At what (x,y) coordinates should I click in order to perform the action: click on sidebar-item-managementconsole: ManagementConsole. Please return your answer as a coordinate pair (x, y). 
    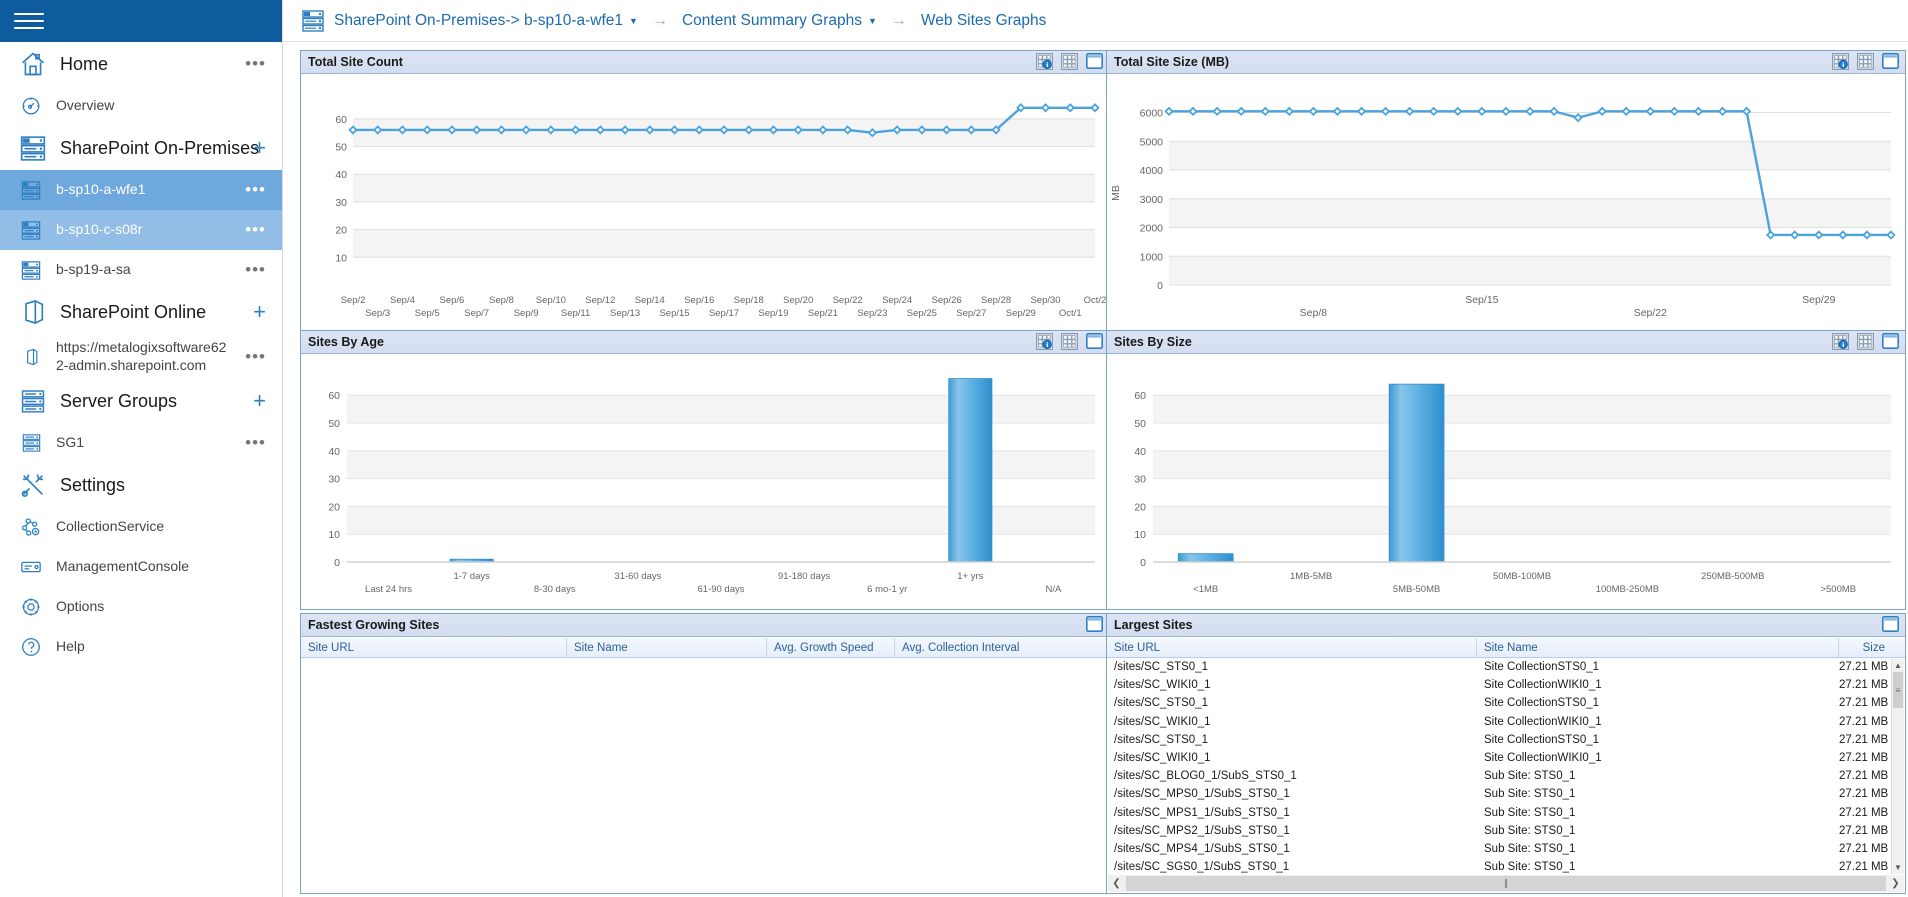
    Looking at the image, I should click on (141, 567).